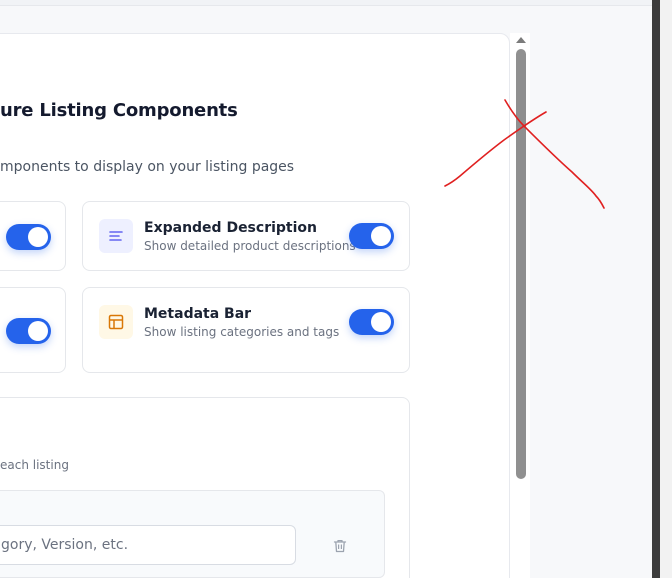  Describe the element at coordinates (242, 332) in the screenshot. I see `component-description: Show listing categories and tags` at that location.